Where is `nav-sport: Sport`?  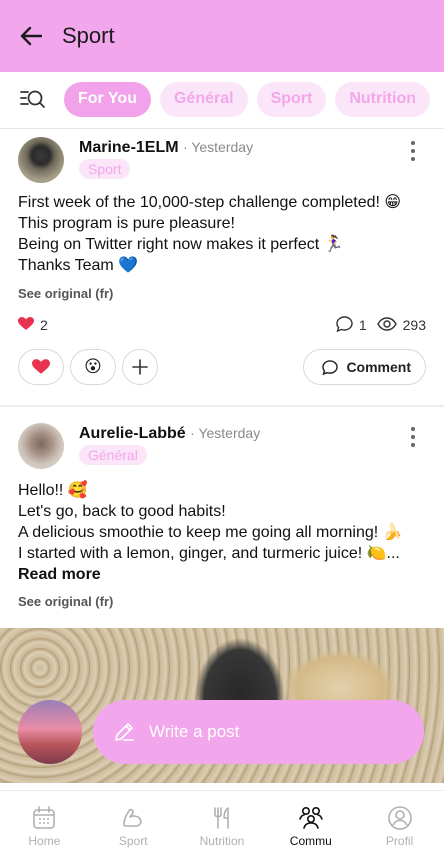
nav-sport: Sport is located at coordinates (133, 824).